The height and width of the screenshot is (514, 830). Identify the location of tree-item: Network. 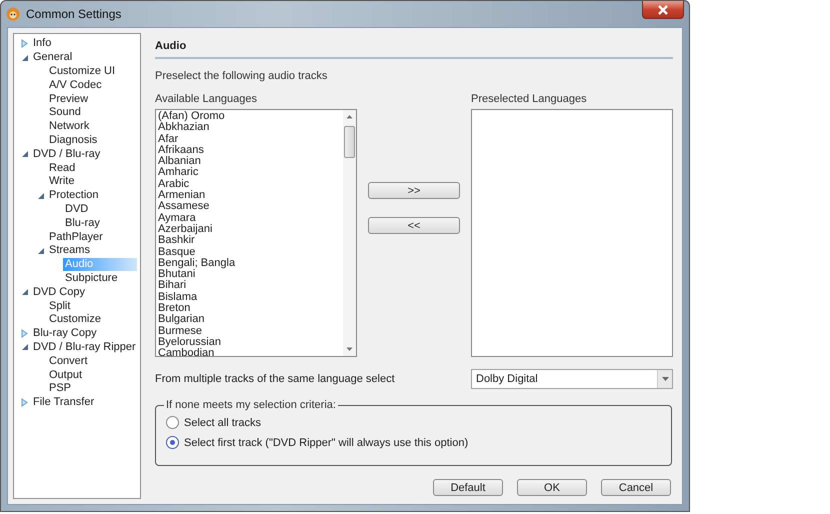
(69, 127).